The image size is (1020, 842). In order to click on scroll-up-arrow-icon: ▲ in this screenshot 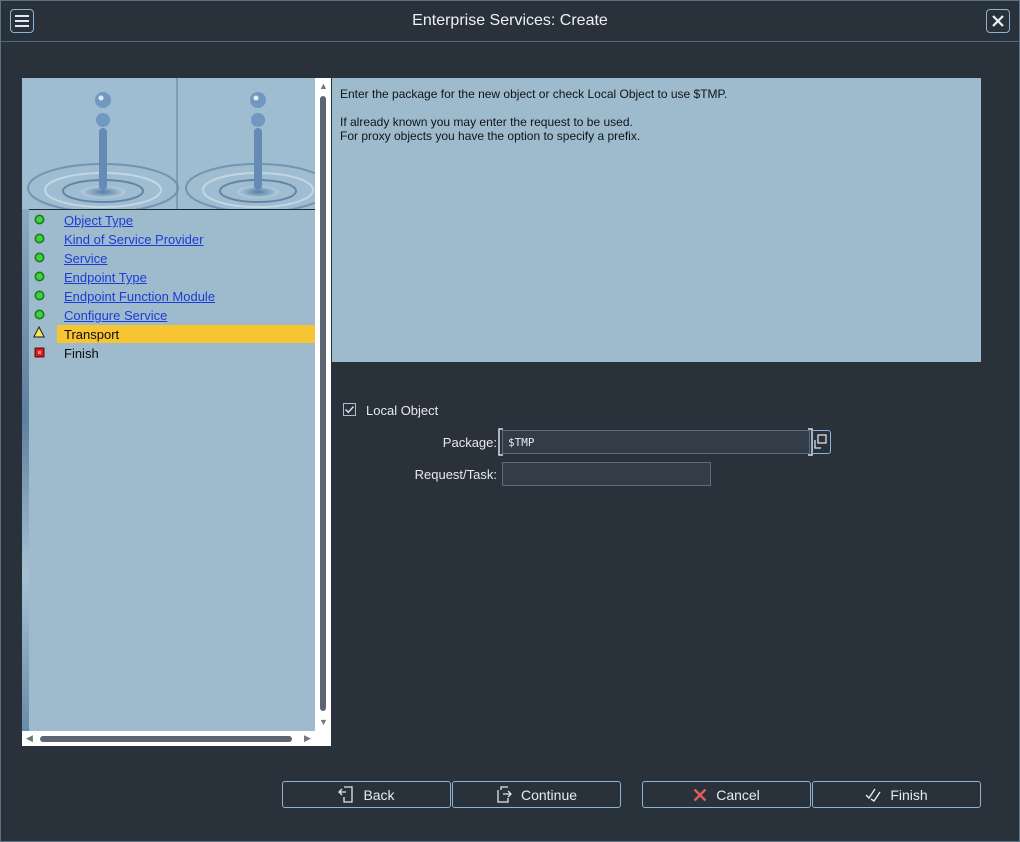, I will do `click(323, 86)`.